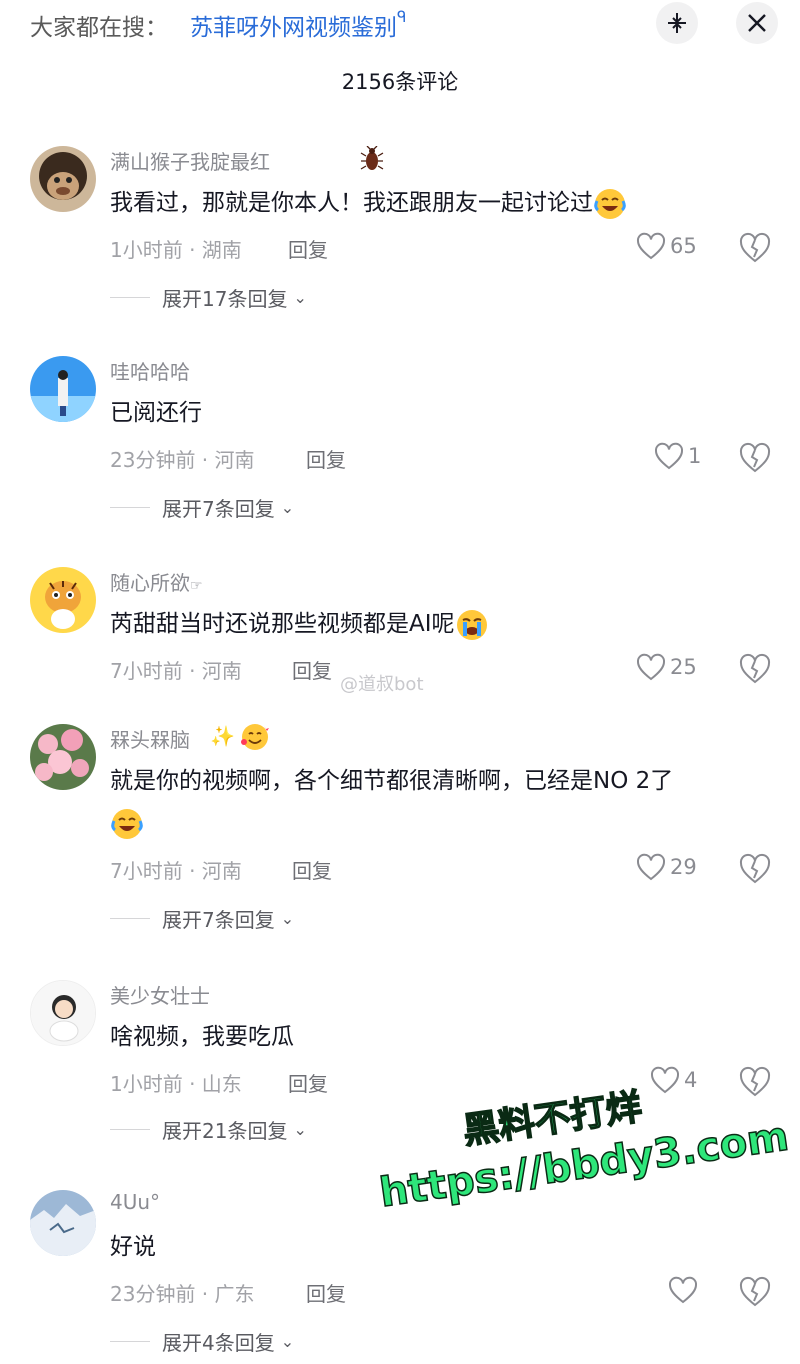 The width and height of the screenshot is (800, 1364). What do you see at coordinates (133, 1247) in the screenshot?
I see `comment-text: 好说` at bounding box center [133, 1247].